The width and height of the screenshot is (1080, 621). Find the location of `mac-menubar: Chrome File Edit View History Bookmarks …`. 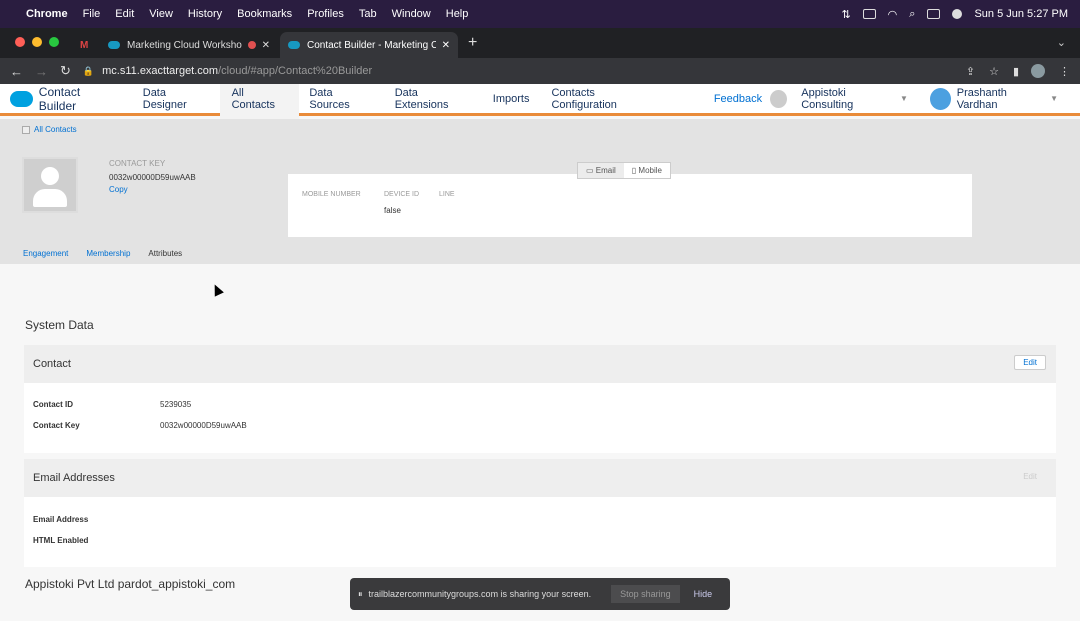

mac-menubar: Chrome File Edit View History Bookmarks … is located at coordinates (540, 14).